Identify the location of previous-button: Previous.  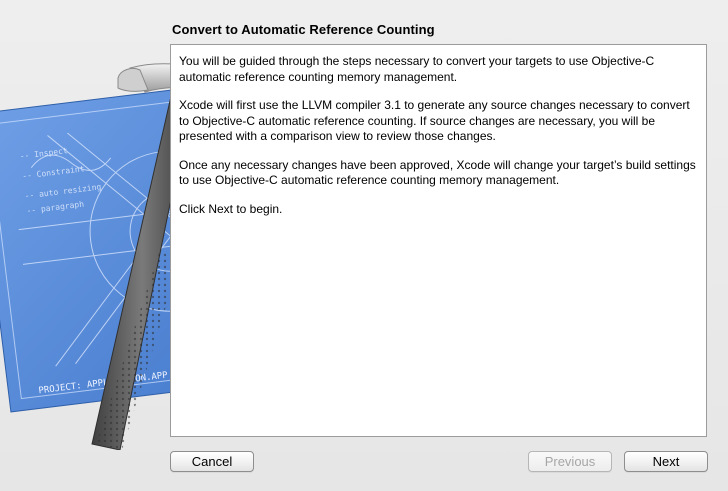
(570, 461).